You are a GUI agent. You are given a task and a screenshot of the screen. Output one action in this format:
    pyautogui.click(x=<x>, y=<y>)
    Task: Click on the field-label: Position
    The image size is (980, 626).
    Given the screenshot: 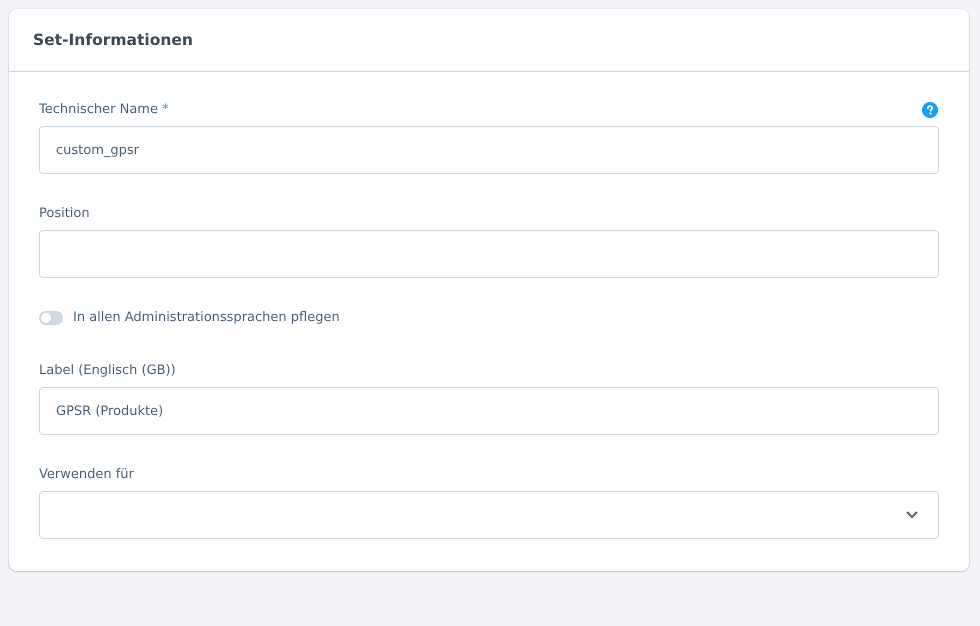 What is the action you would take?
    pyautogui.click(x=64, y=214)
    